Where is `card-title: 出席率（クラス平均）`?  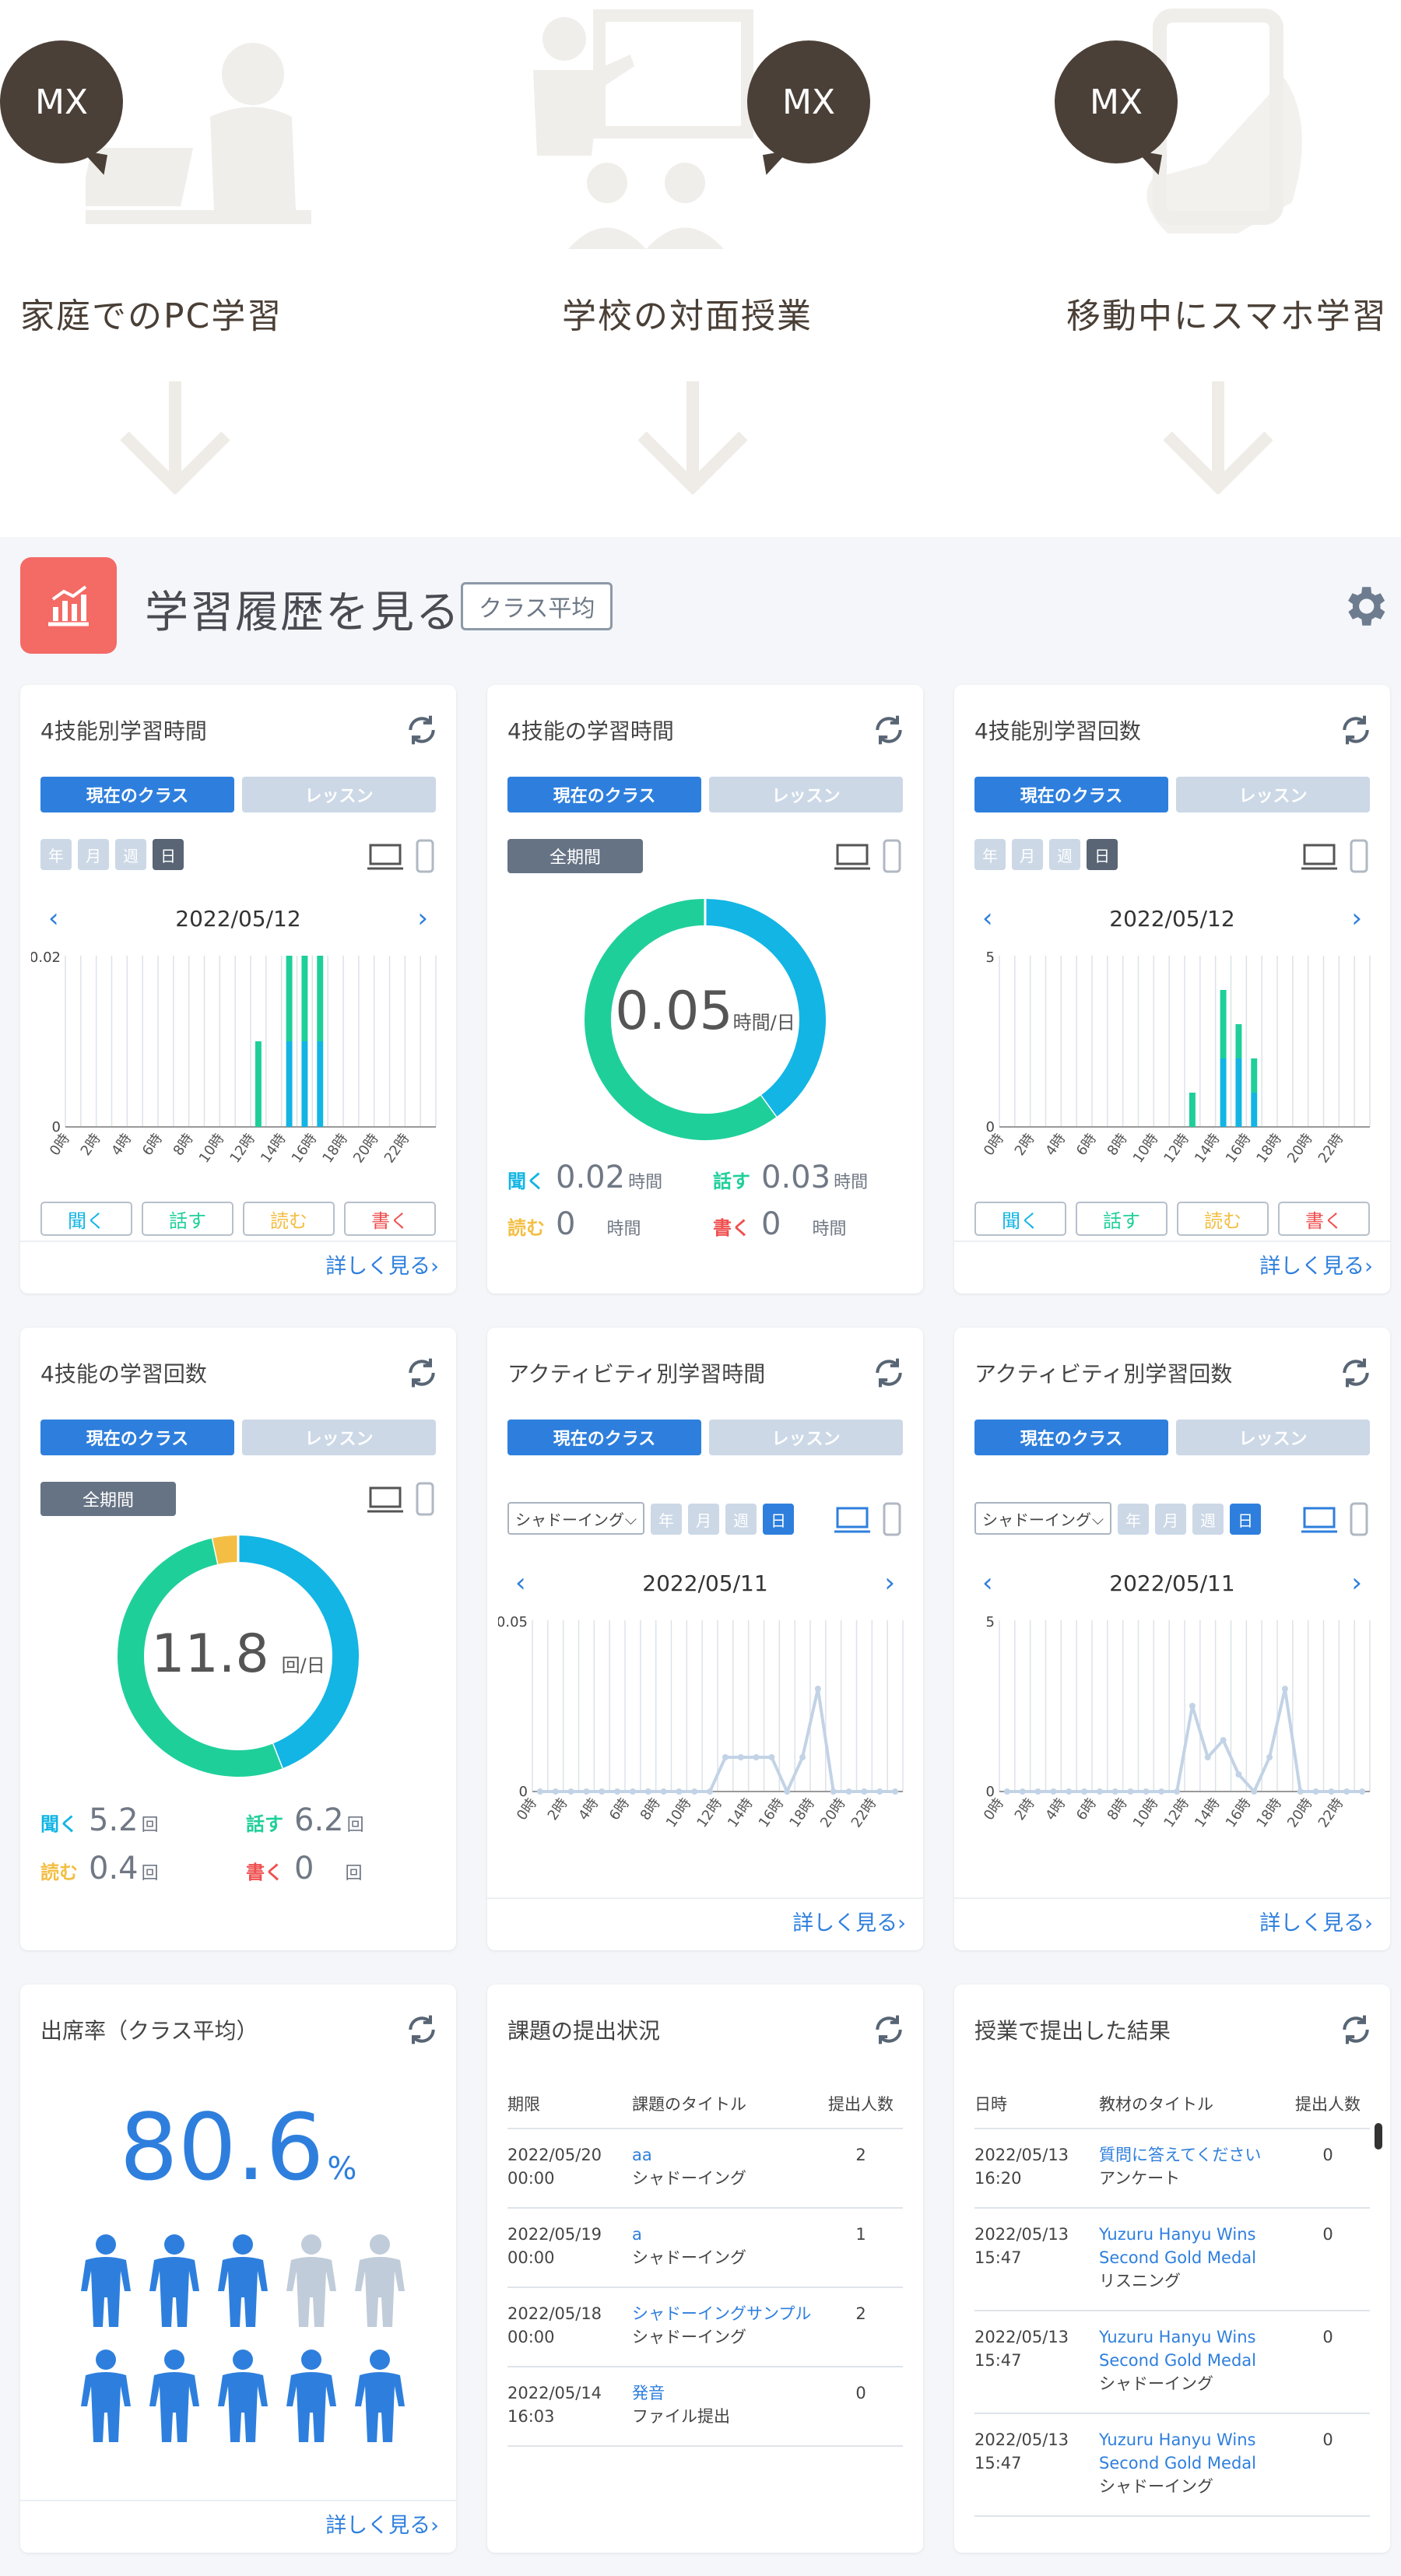 card-title: 出席率（クラス平均） is located at coordinates (149, 2031).